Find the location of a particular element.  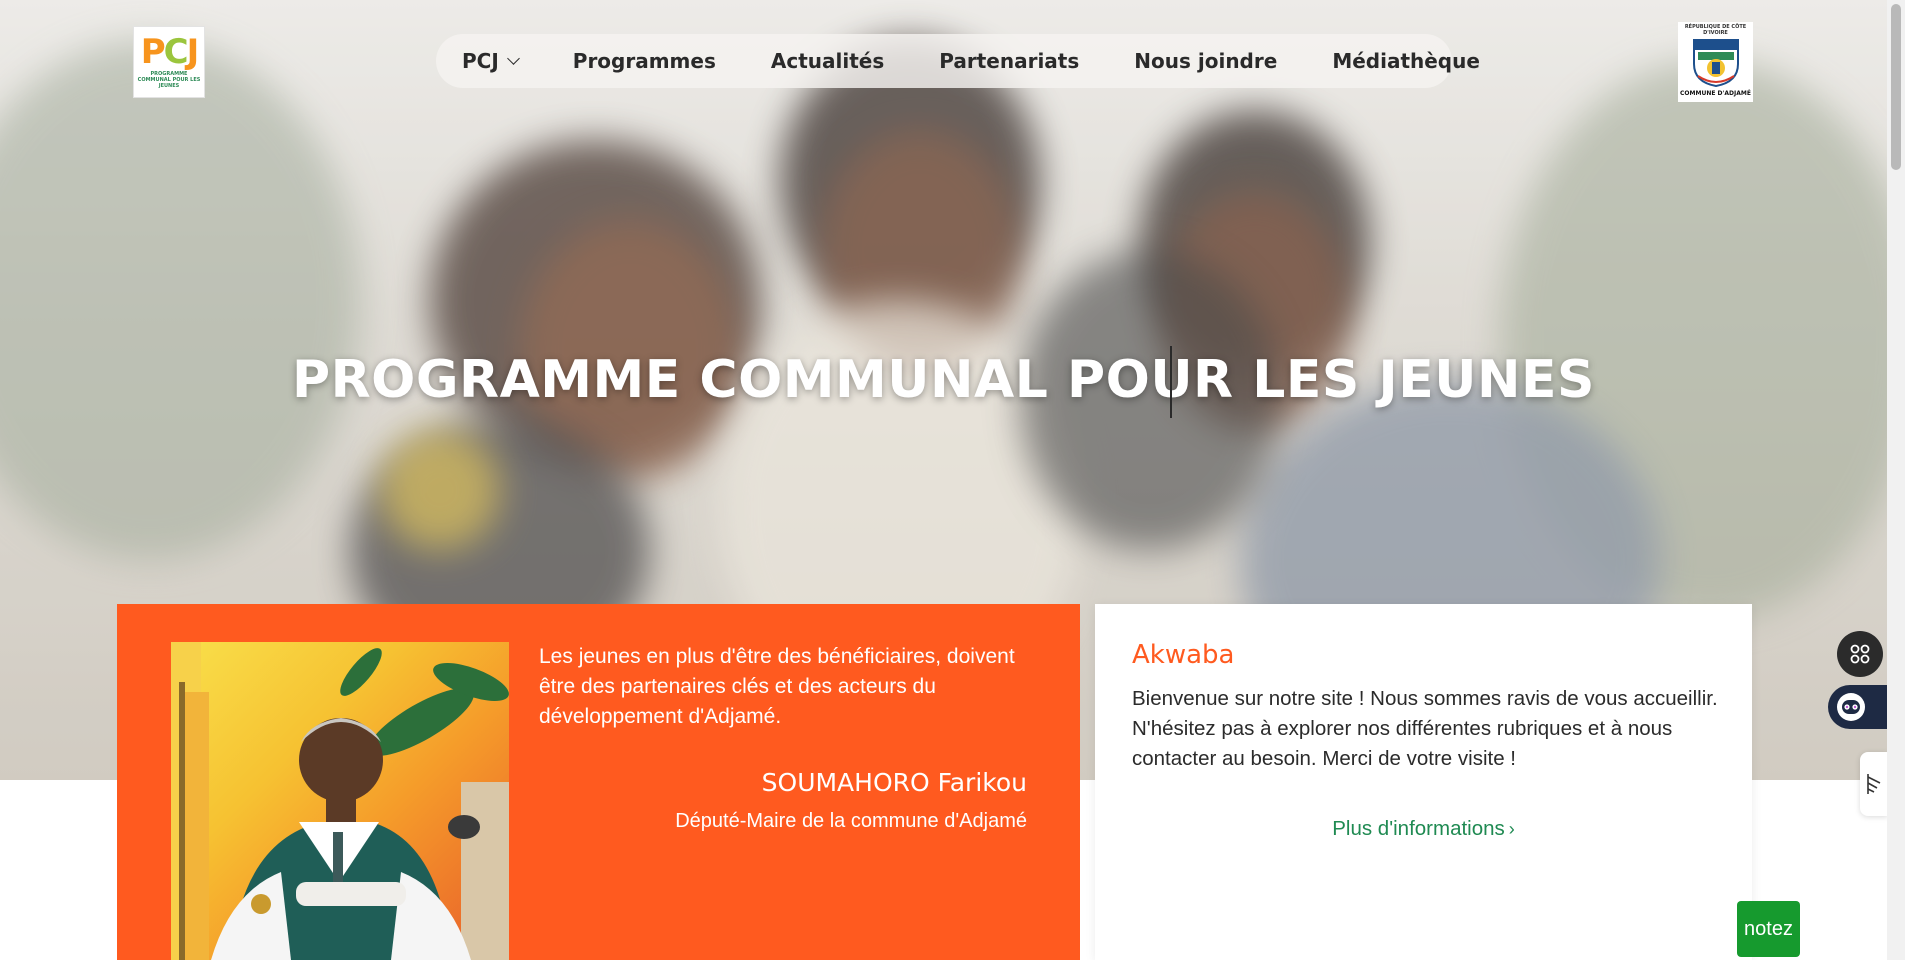

page-scrollbar is located at coordinates (1896, 480).